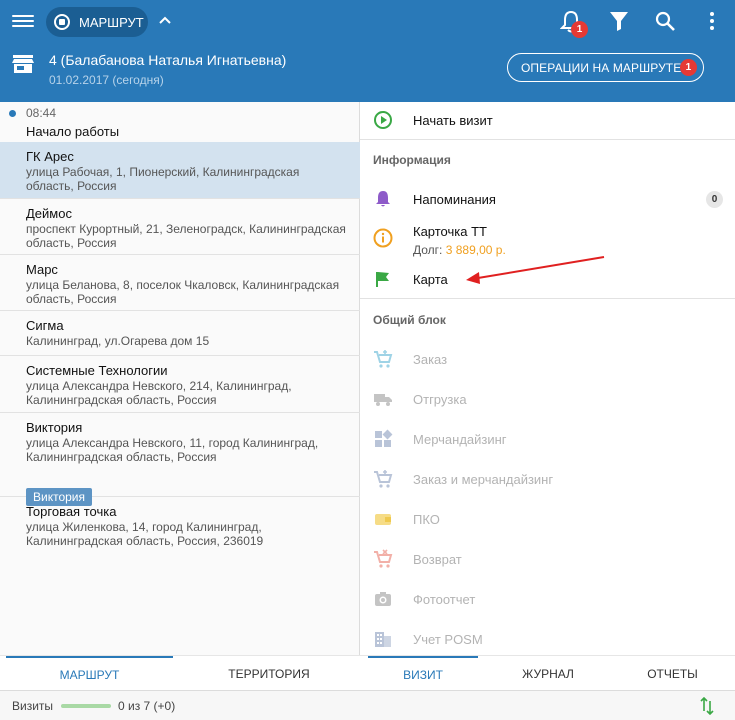 This screenshot has height=720, width=735. What do you see at coordinates (23, 64) in the screenshot?
I see `store-icon` at bounding box center [23, 64].